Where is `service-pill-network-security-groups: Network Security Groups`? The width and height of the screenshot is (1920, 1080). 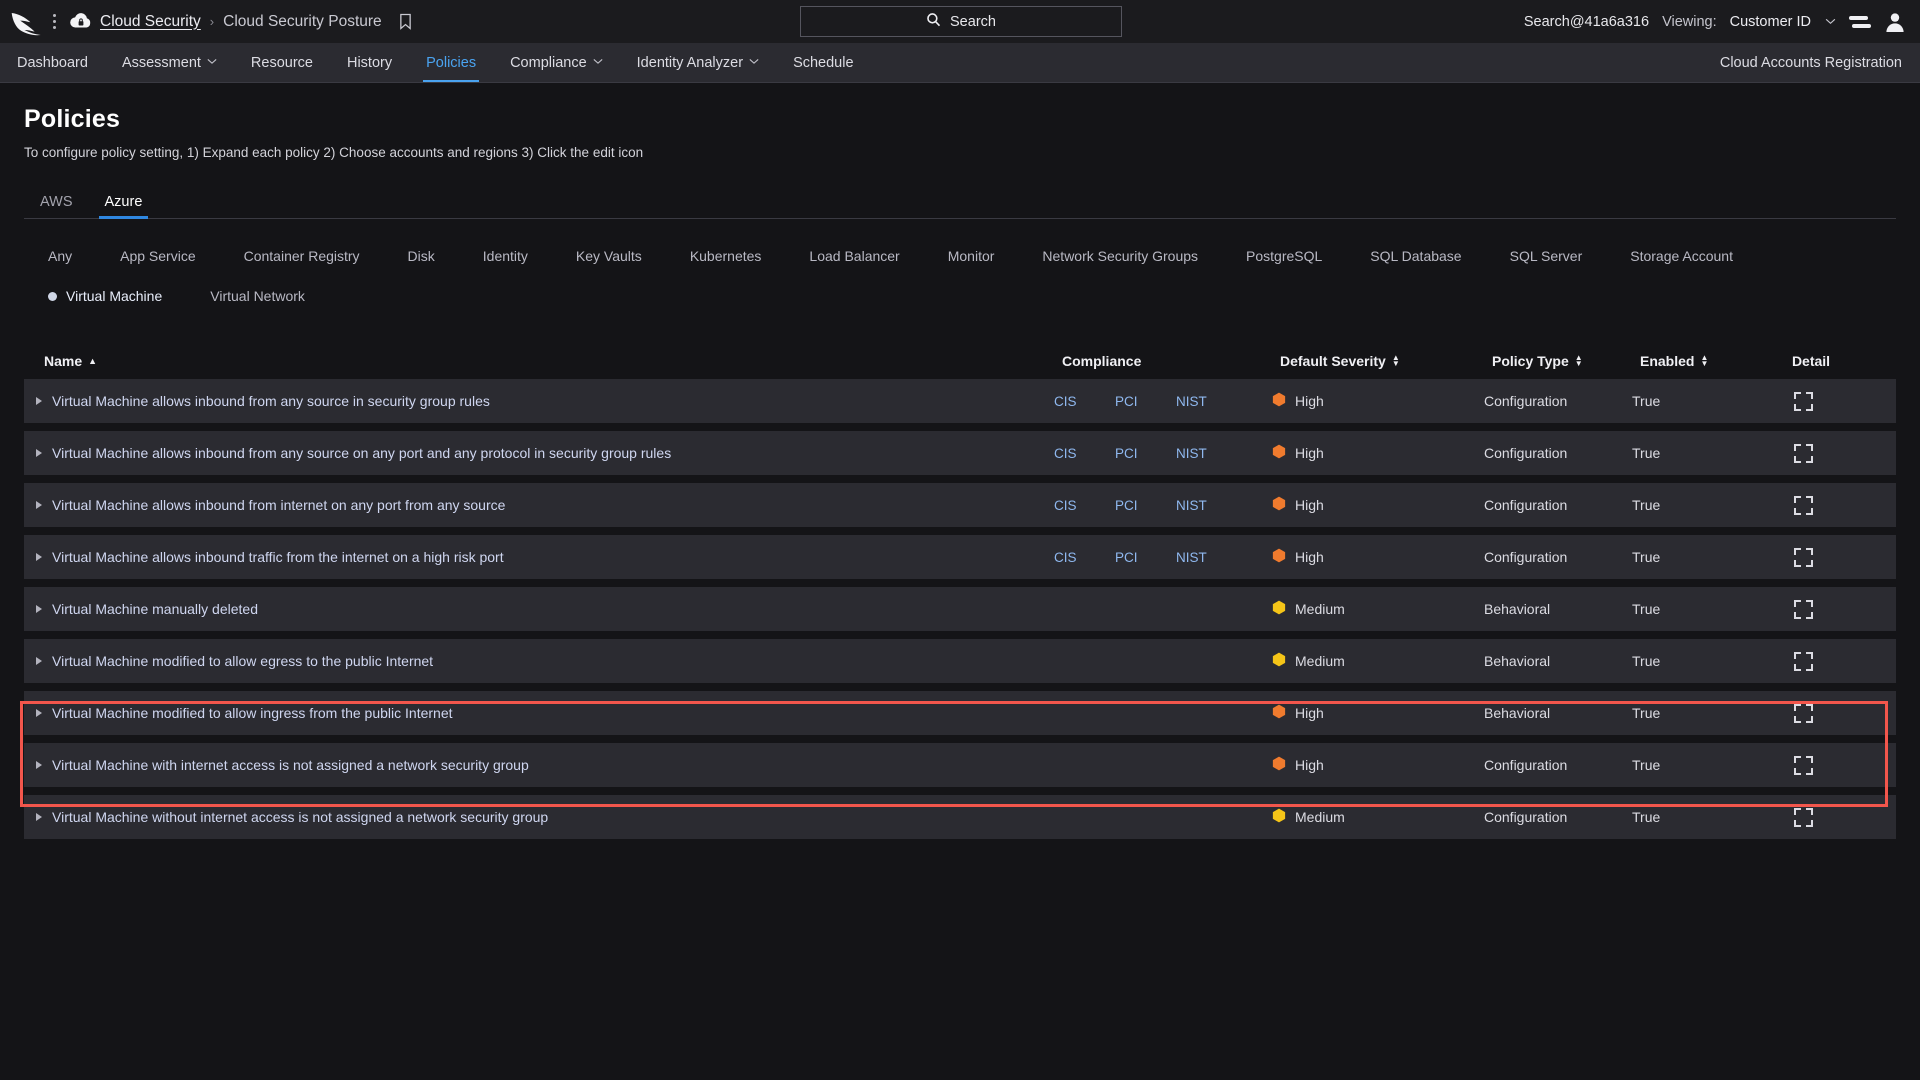 service-pill-network-security-groups: Network Security Groups is located at coordinates (1120, 256).